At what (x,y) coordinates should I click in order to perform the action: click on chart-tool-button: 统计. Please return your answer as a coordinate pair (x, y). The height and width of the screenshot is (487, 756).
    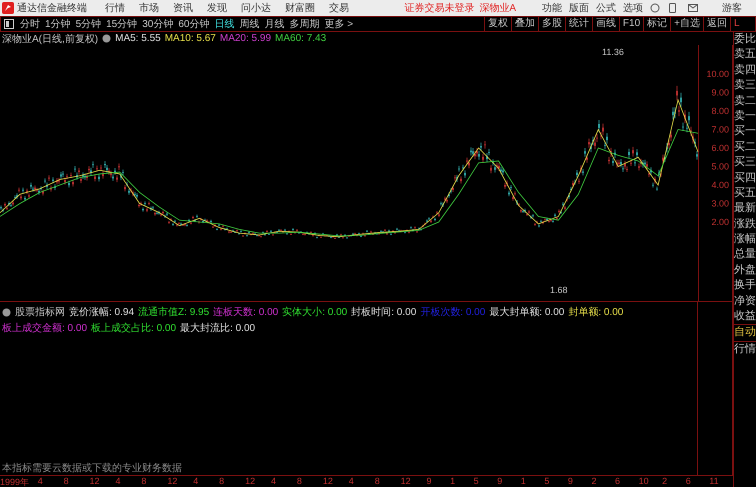
    Looking at the image, I should click on (578, 24).